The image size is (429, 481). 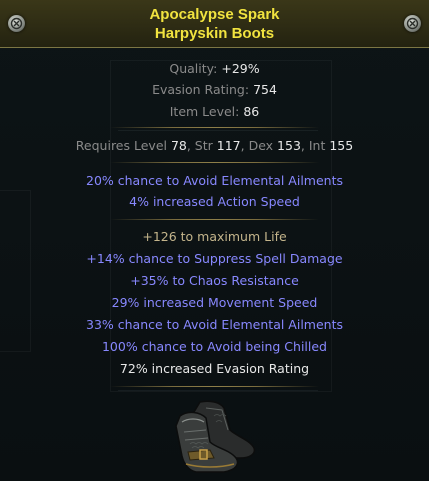 I want to click on harpyskin-boots-icon, so click(x=215, y=439).